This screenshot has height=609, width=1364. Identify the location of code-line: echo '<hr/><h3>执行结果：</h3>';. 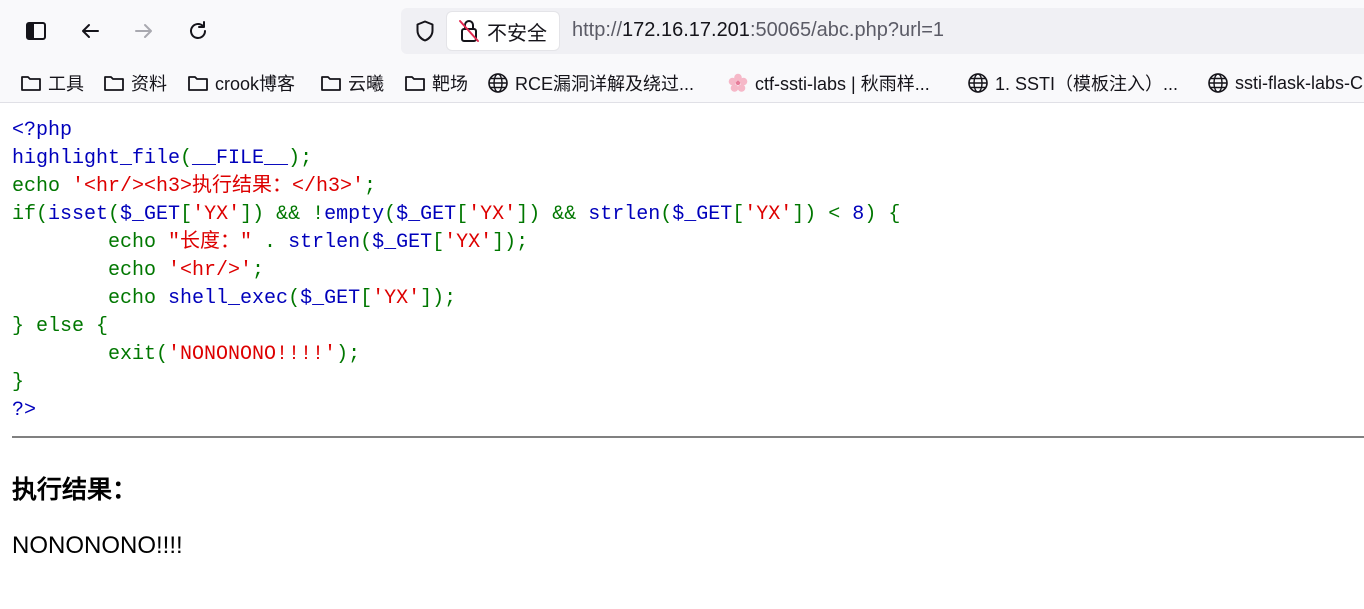
(688, 187).